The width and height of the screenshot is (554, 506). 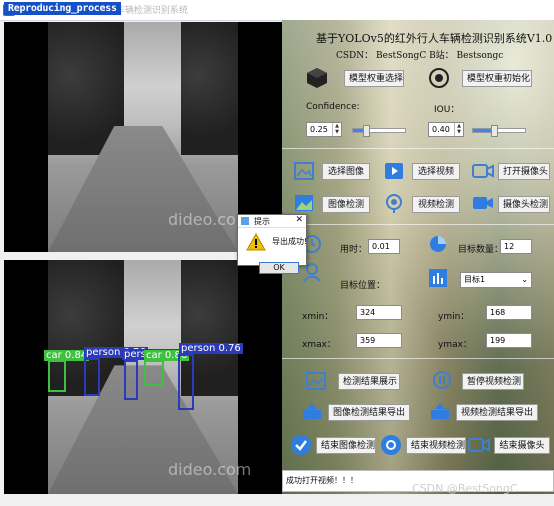 What do you see at coordinates (363, 286) in the screenshot?
I see `target-position-label: 目标位置：` at bounding box center [363, 286].